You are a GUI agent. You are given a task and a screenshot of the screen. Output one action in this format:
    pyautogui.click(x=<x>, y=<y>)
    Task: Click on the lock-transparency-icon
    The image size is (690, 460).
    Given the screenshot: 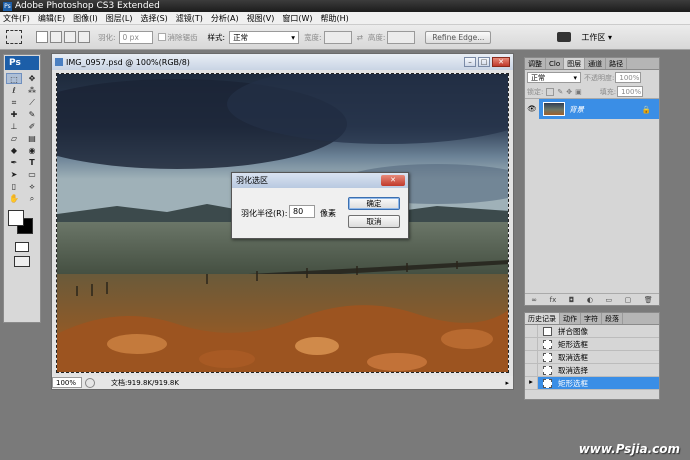 What is the action you would take?
    pyautogui.click(x=550, y=91)
    